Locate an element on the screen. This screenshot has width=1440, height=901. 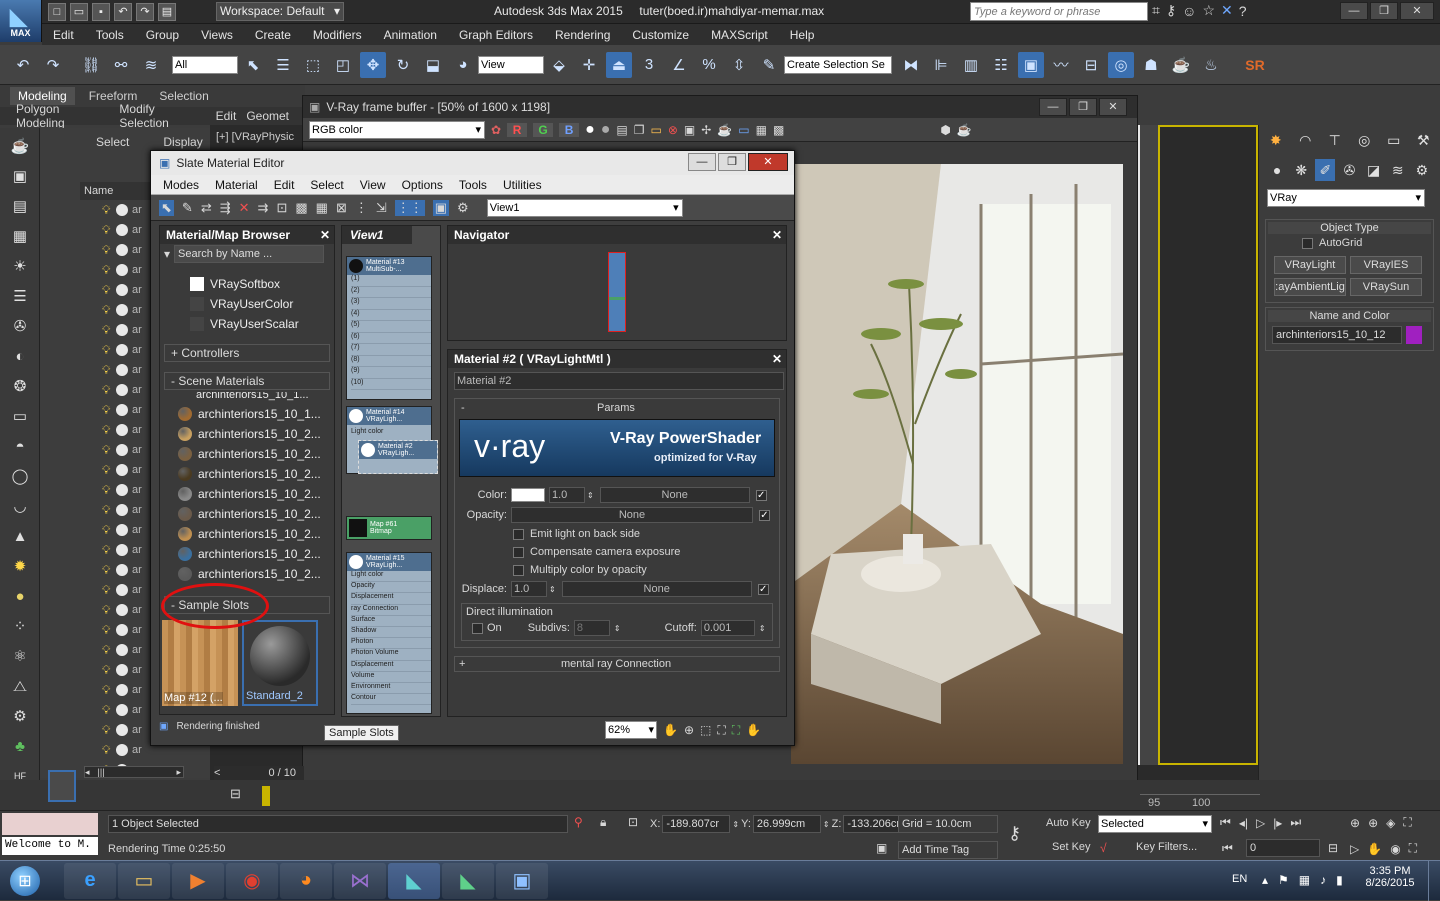
y-coordinate-input: 26.999cm is located at coordinates (786, 824).